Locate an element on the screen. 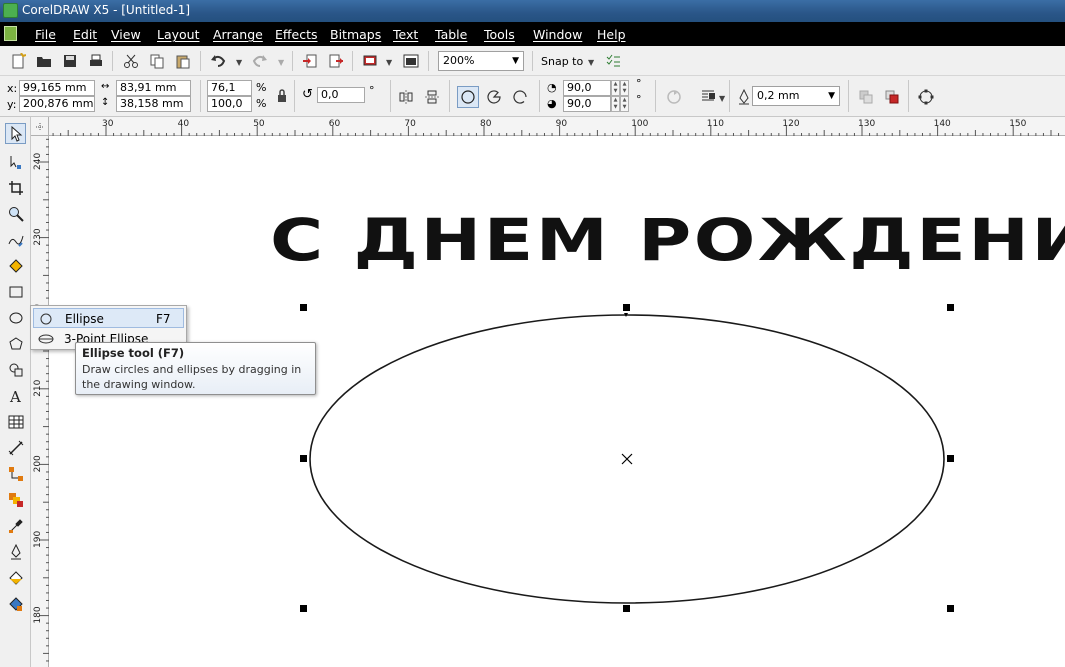  ruler-label: 100 is located at coordinates (639, 124).